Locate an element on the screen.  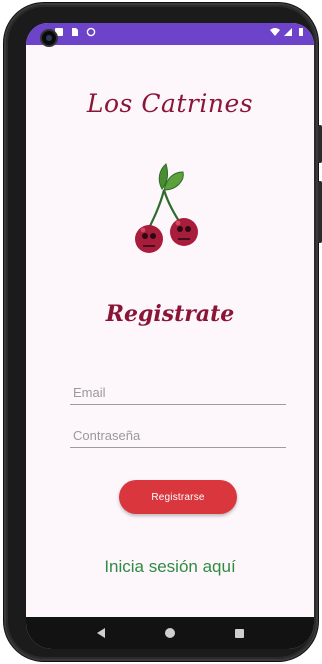
login-link: Inicia sesión aquí is located at coordinates (170, 567).